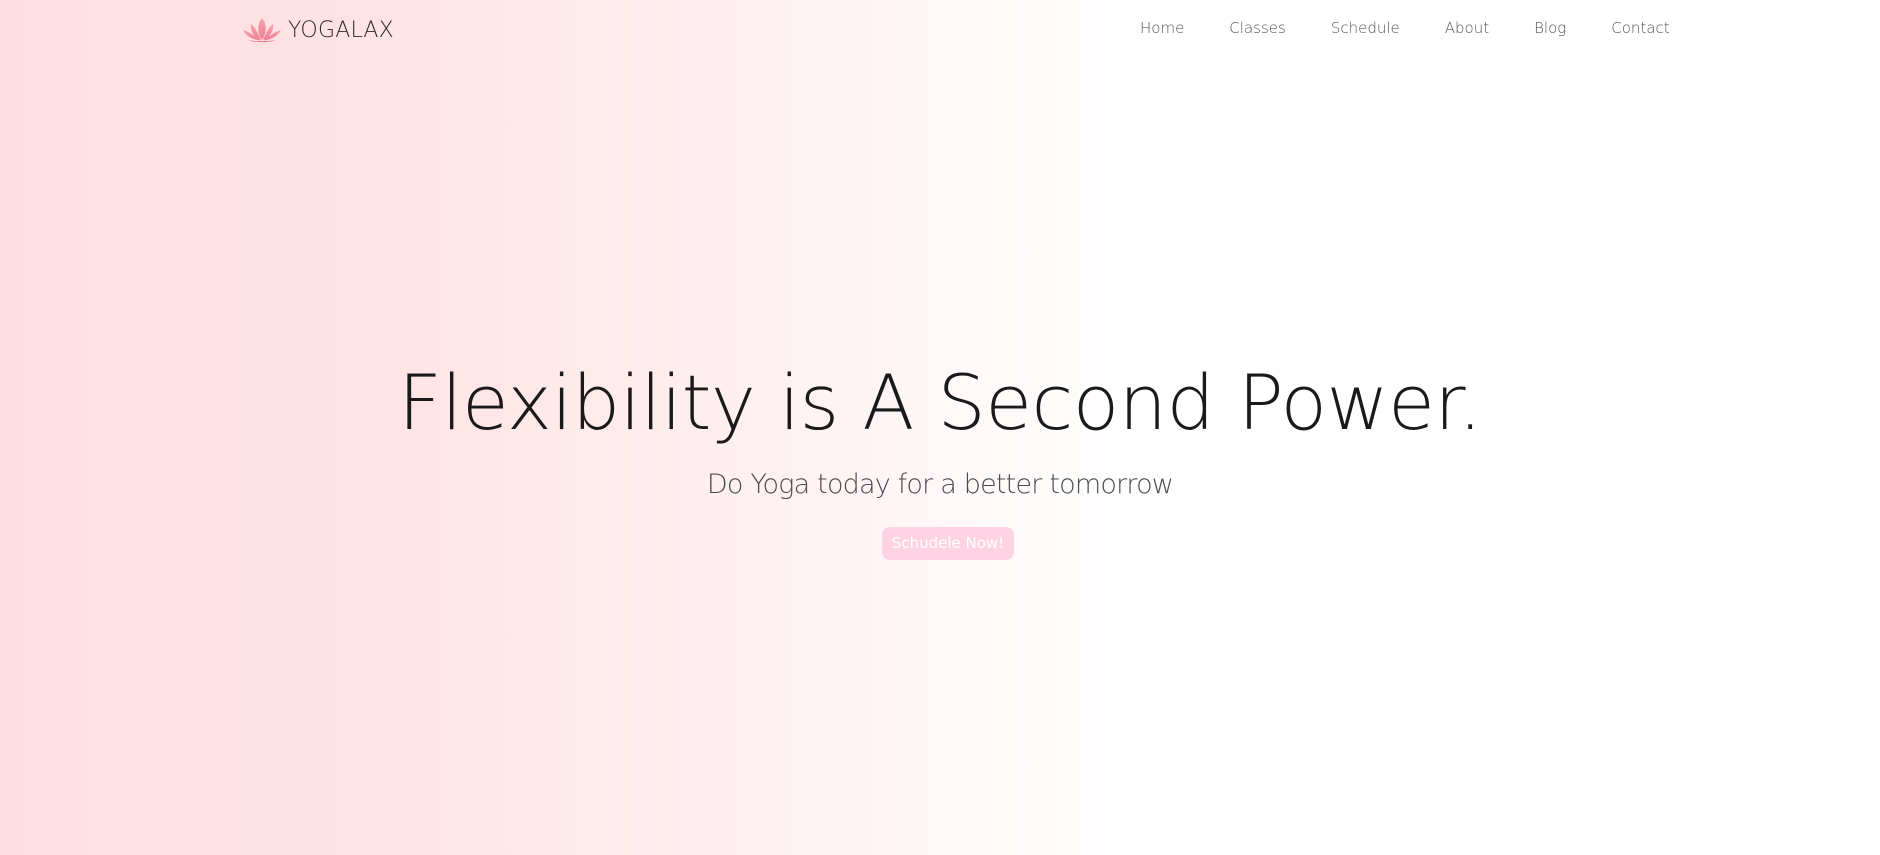 The height and width of the screenshot is (855, 1880). I want to click on nav-item-about: About, so click(1467, 28).